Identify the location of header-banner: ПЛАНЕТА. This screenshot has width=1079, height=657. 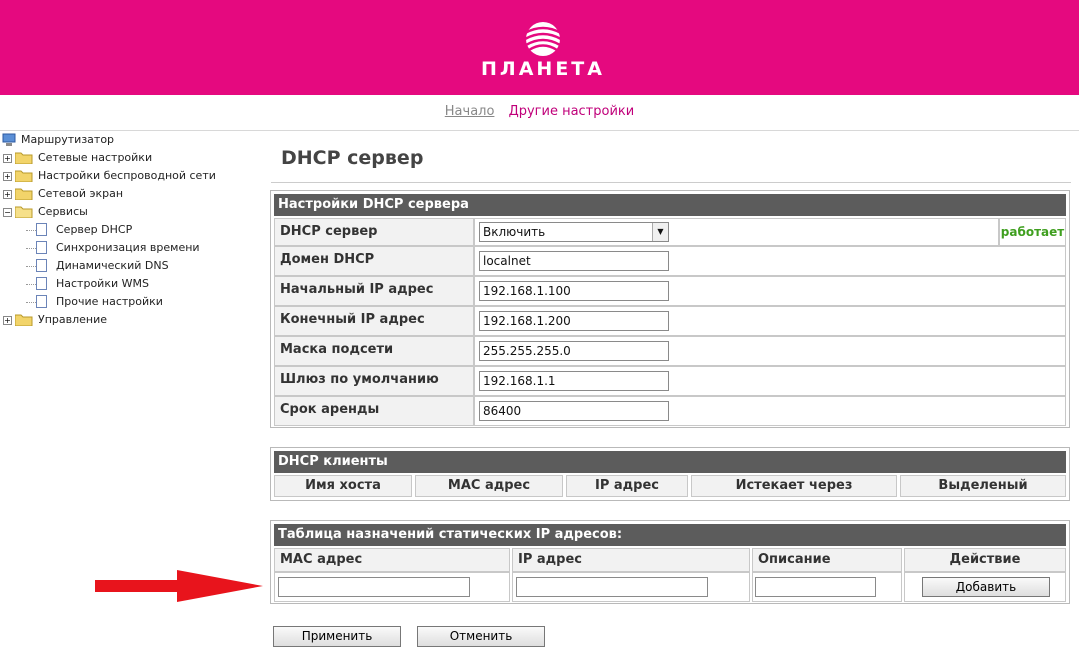
(539, 47).